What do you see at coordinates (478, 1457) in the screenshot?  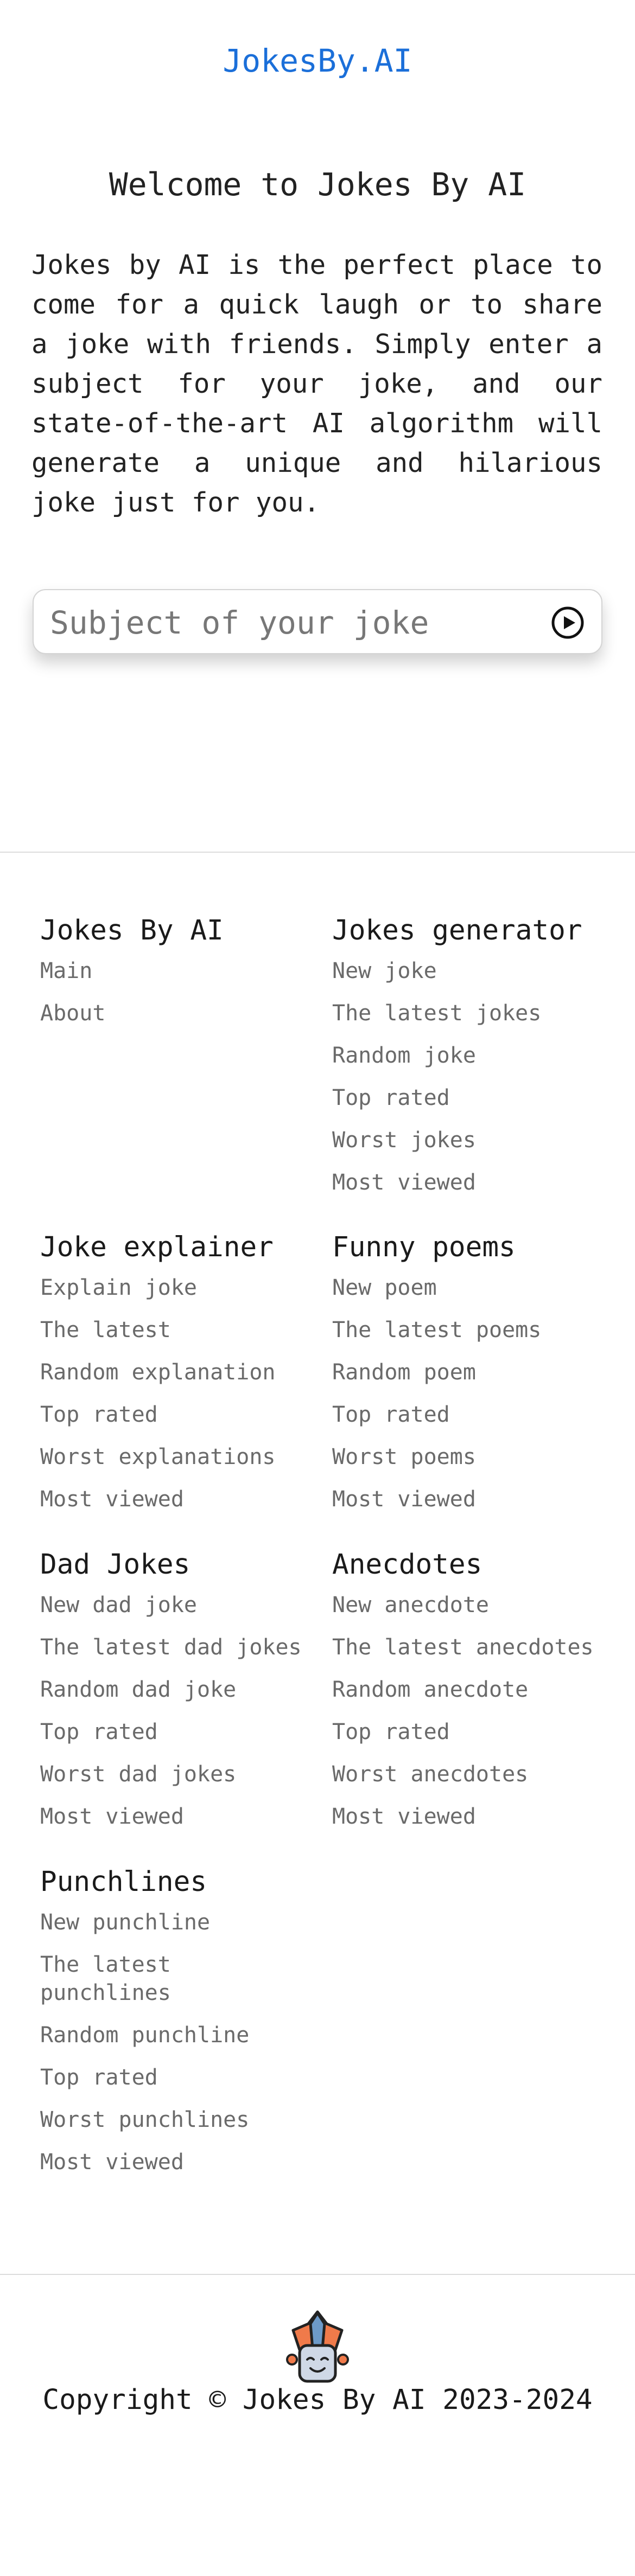 I see `footer-link-worst-poems: Worst poems` at bounding box center [478, 1457].